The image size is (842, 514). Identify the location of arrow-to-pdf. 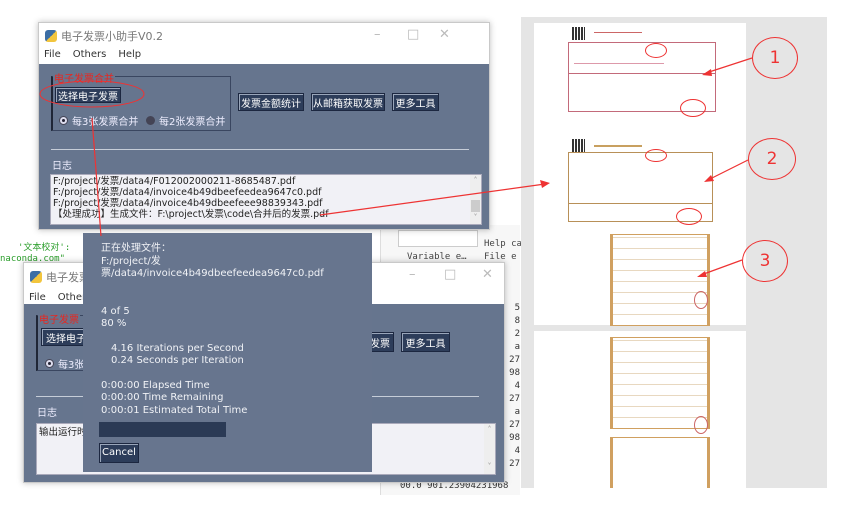
(432, 199).